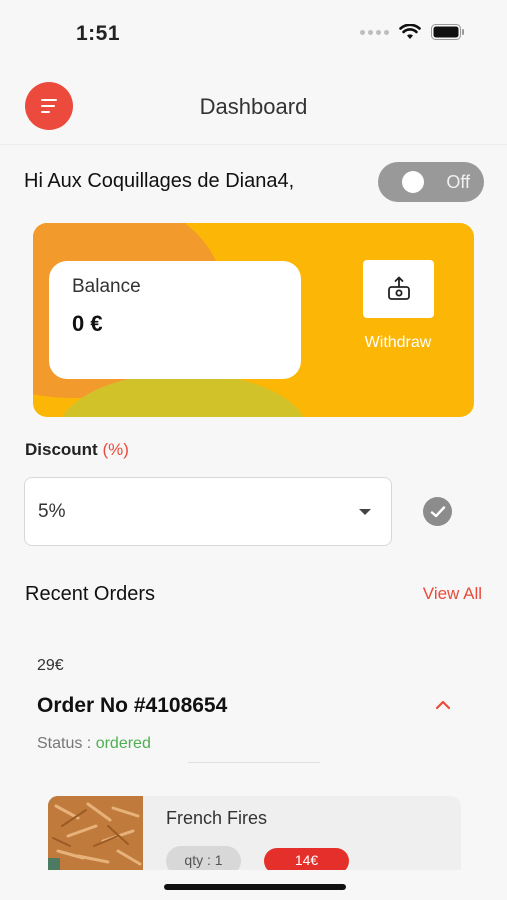  I want to click on signal-icon, so click(374, 32).